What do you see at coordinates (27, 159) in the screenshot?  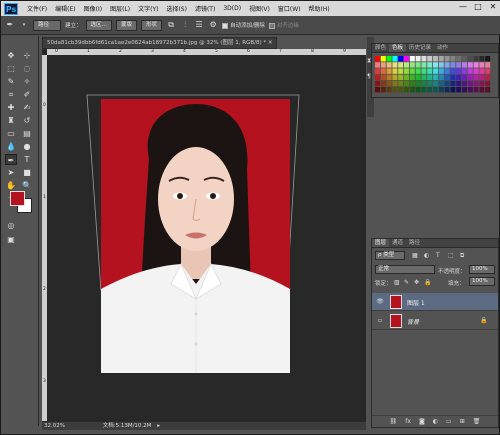 I see `type-tool-icon: T` at bounding box center [27, 159].